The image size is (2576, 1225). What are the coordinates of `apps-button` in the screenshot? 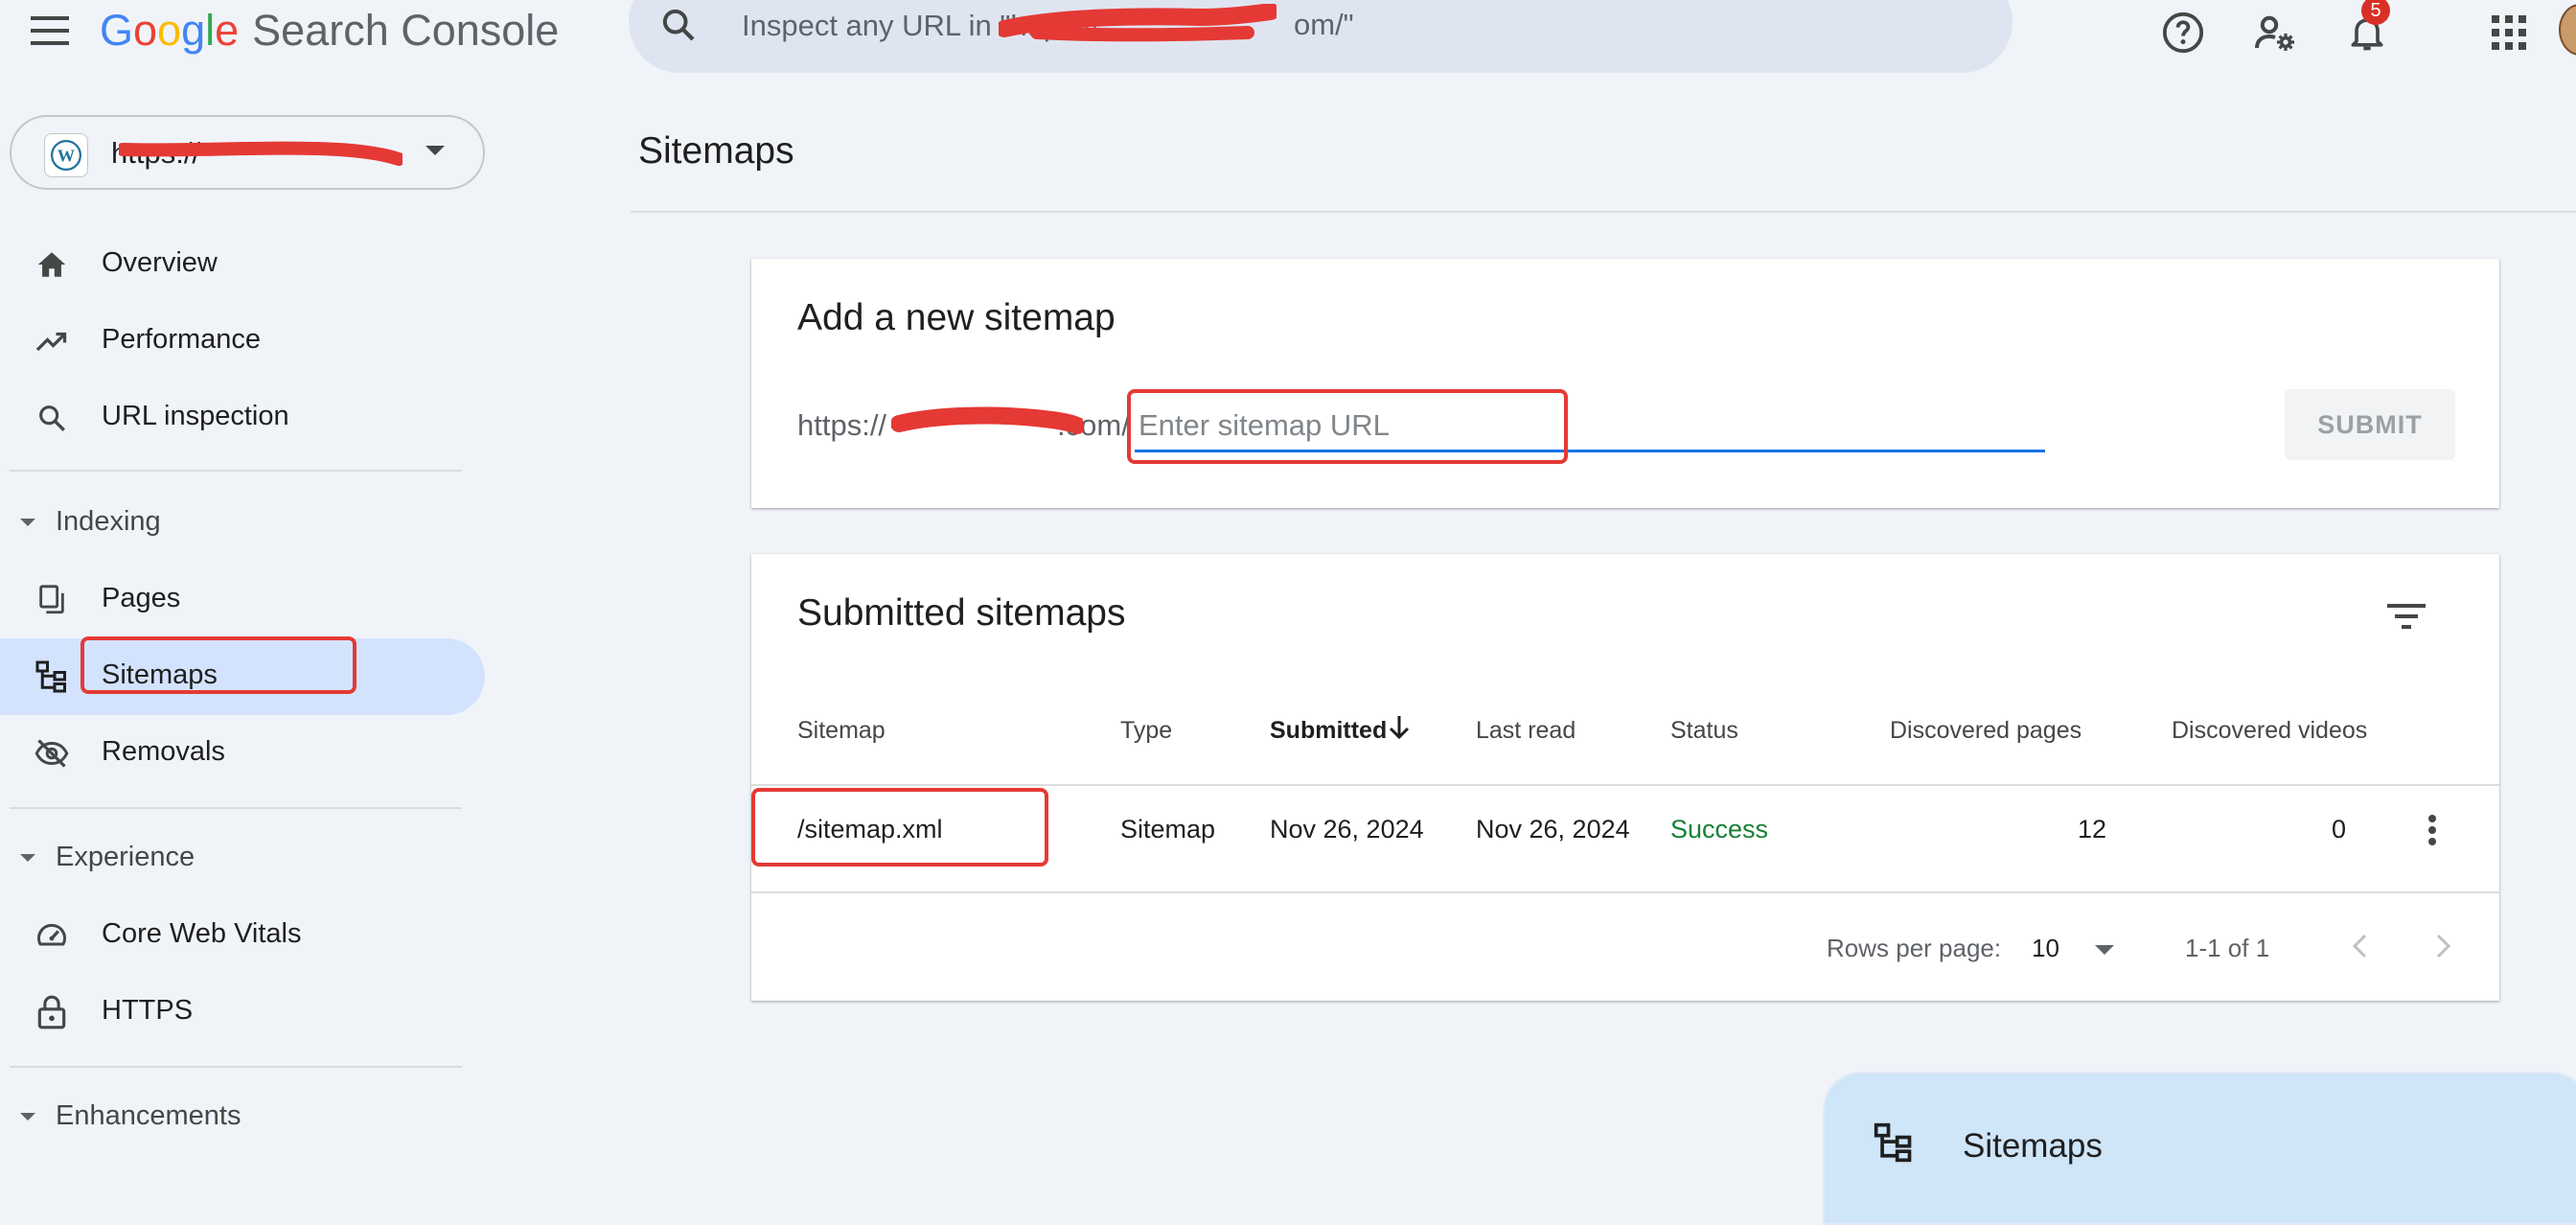 It's located at (2509, 32).